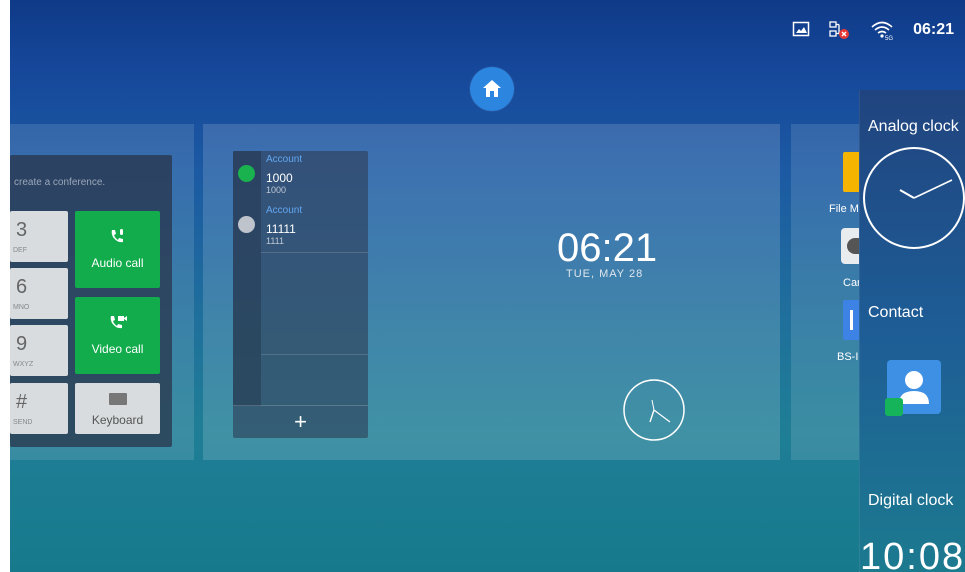 The image size is (965, 572). What do you see at coordinates (300, 177) in the screenshot?
I see `account-item: Account 1000 1000` at bounding box center [300, 177].